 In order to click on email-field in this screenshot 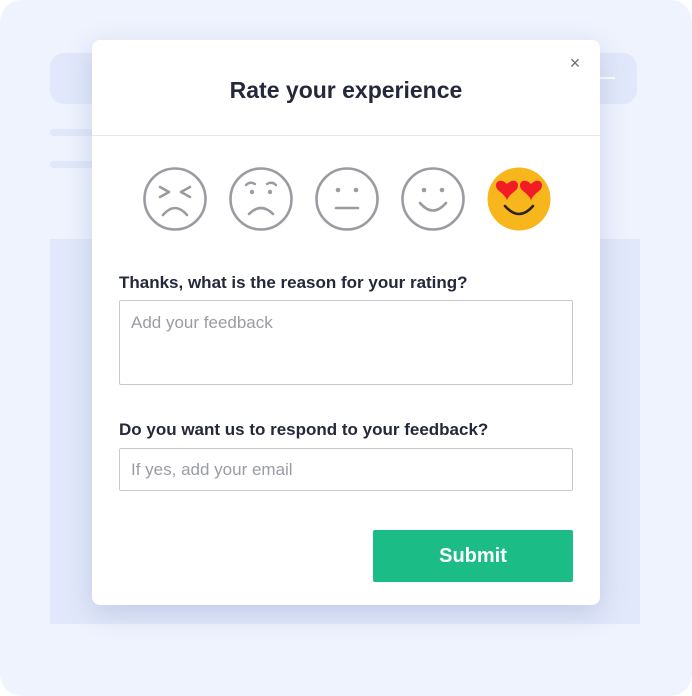, I will do `click(346, 469)`.